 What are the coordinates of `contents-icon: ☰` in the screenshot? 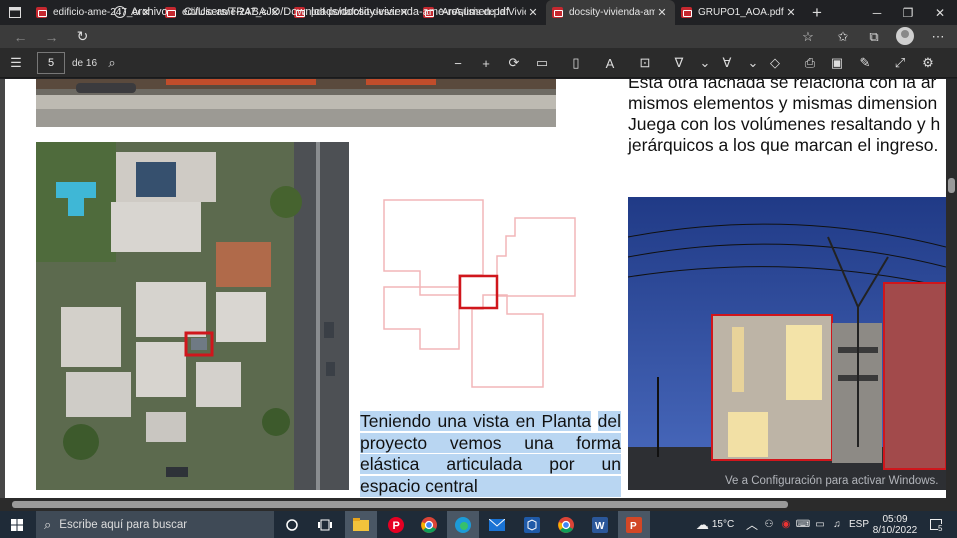 It's located at (16, 63).